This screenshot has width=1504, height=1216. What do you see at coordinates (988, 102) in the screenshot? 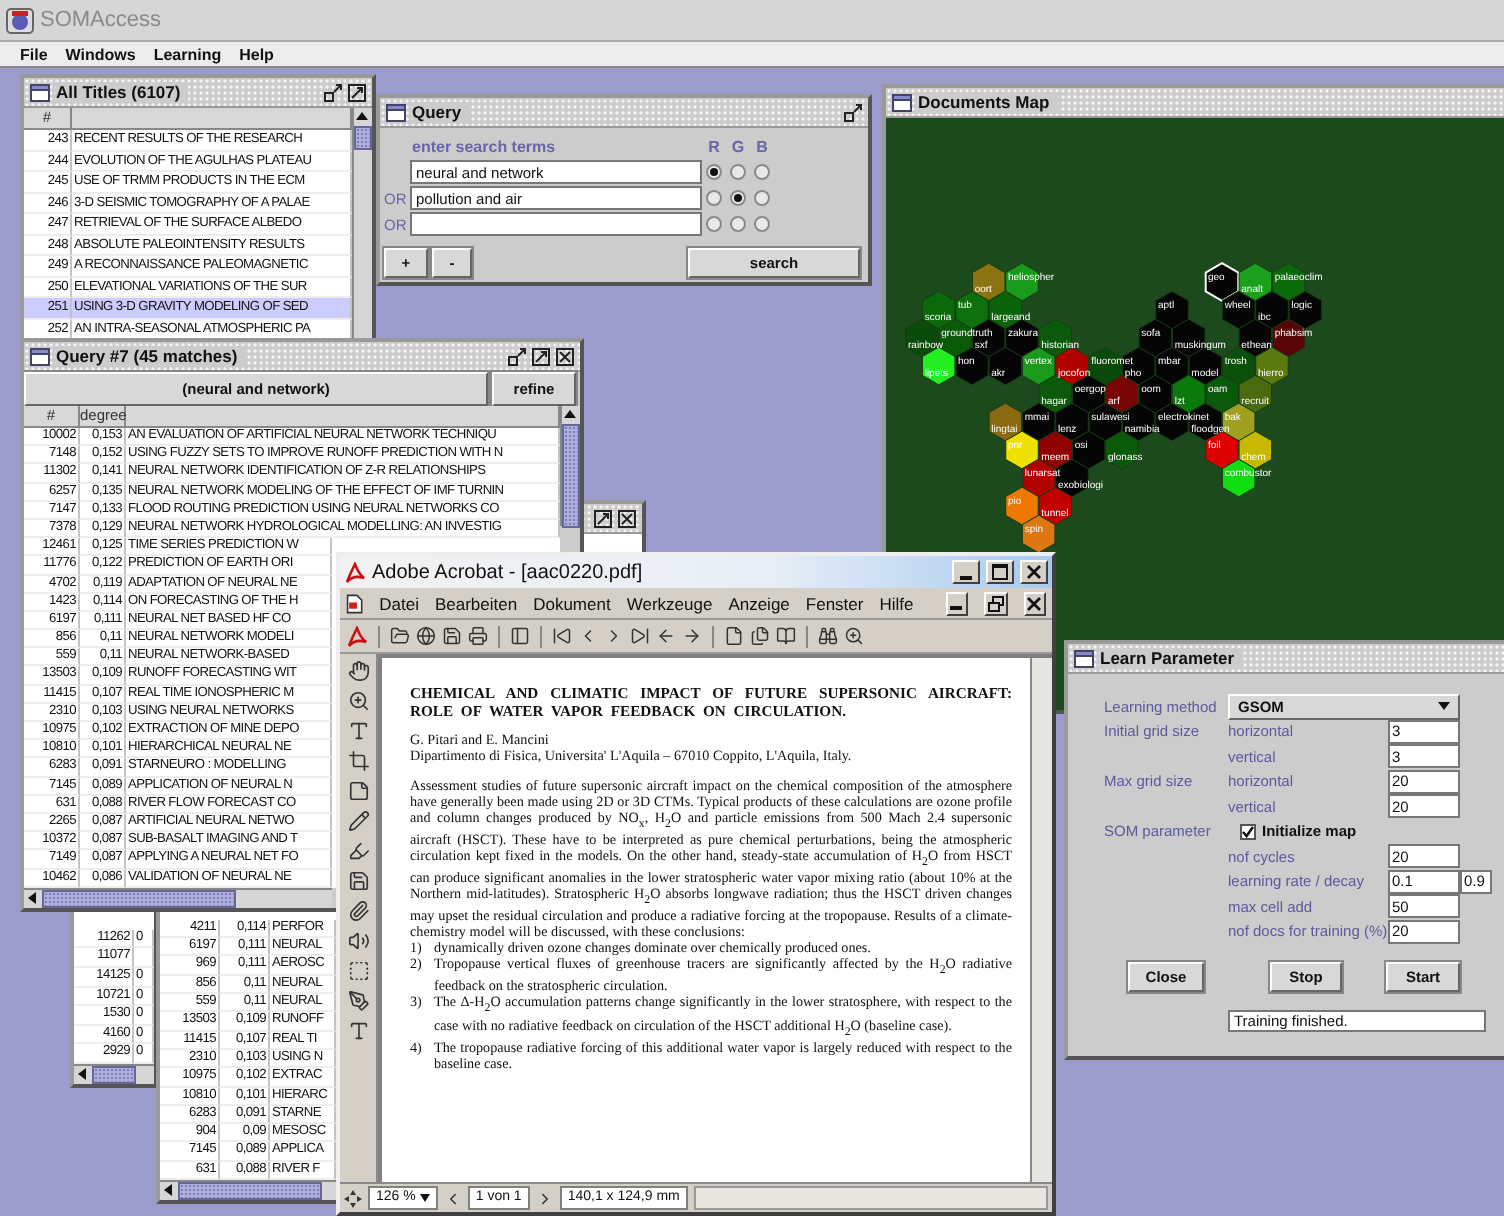
I see `window-title: Documents Map` at bounding box center [988, 102].